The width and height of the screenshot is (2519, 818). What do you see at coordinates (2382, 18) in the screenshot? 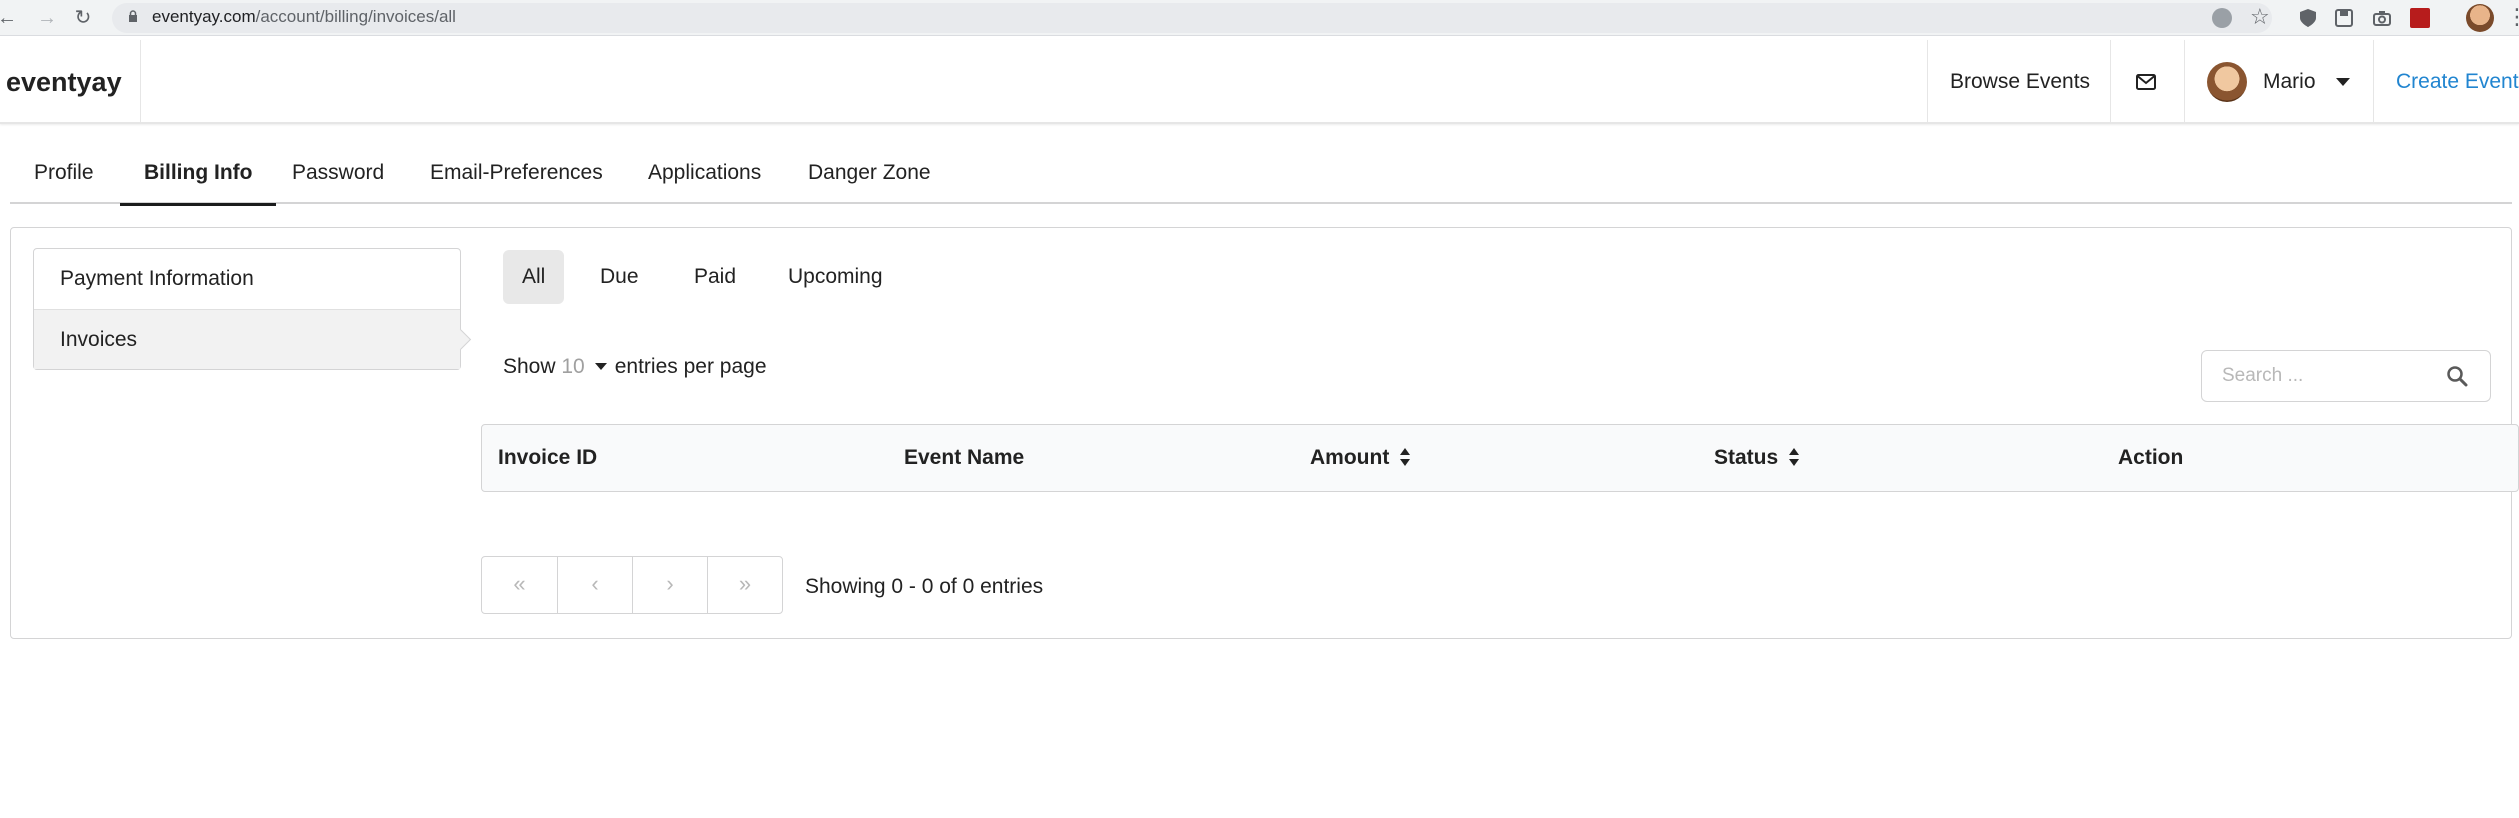
I see `camera-extension-icon` at bounding box center [2382, 18].